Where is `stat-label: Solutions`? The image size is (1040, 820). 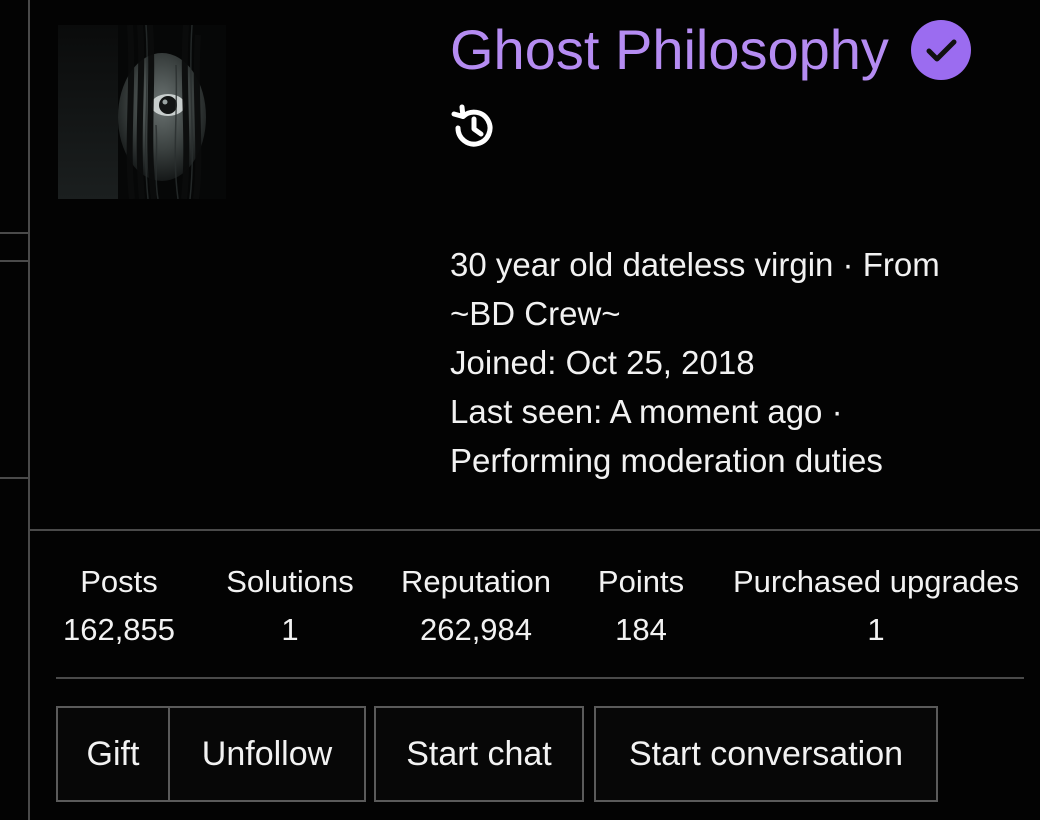
stat-label: Solutions is located at coordinates (290, 581).